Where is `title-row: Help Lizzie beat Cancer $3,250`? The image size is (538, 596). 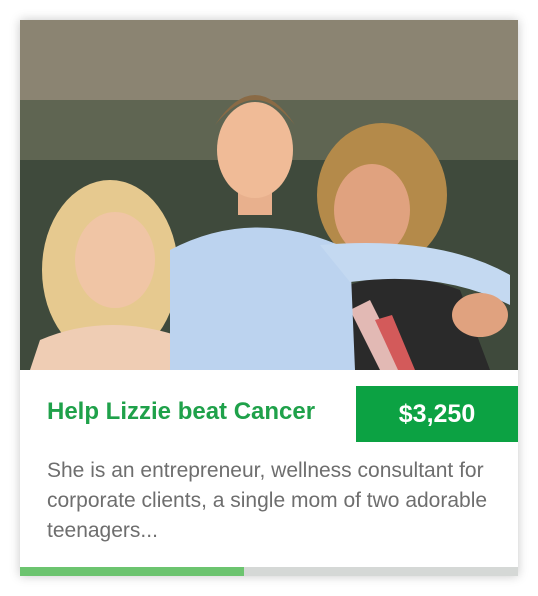 title-row: Help Lizzie beat Cancer $3,250 is located at coordinates (269, 414).